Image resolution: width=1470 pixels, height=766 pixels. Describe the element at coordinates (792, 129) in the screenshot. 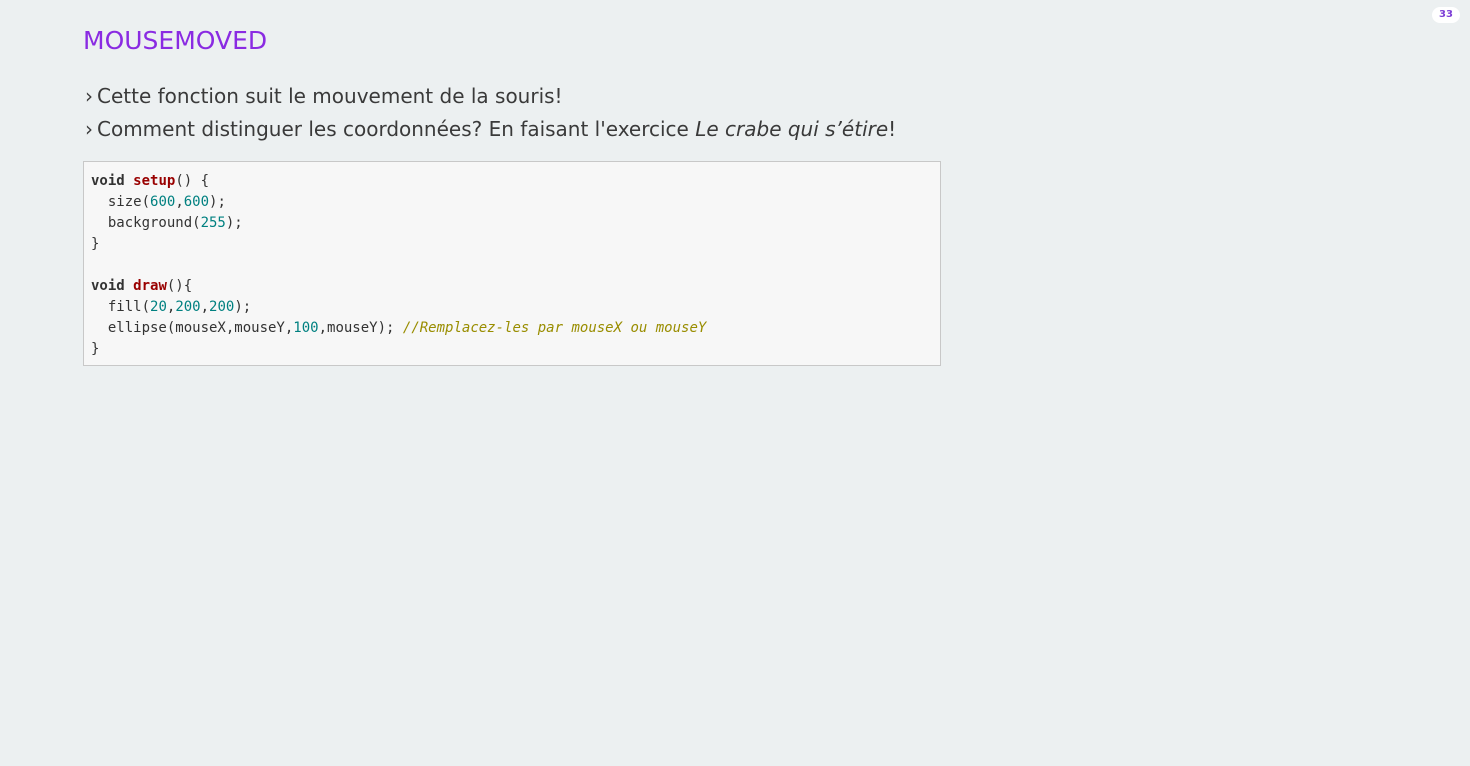

I see `exercise-name: Le crabe qui s’étire` at that location.